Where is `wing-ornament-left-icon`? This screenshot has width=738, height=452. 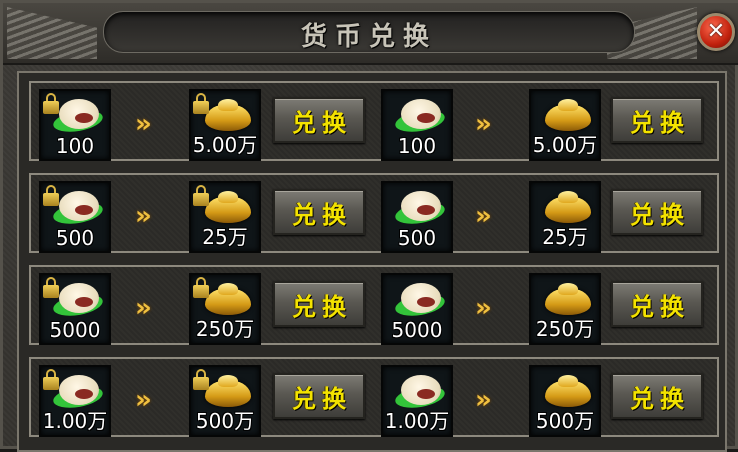 wing-ornament-left-icon is located at coordinates (52, 33).